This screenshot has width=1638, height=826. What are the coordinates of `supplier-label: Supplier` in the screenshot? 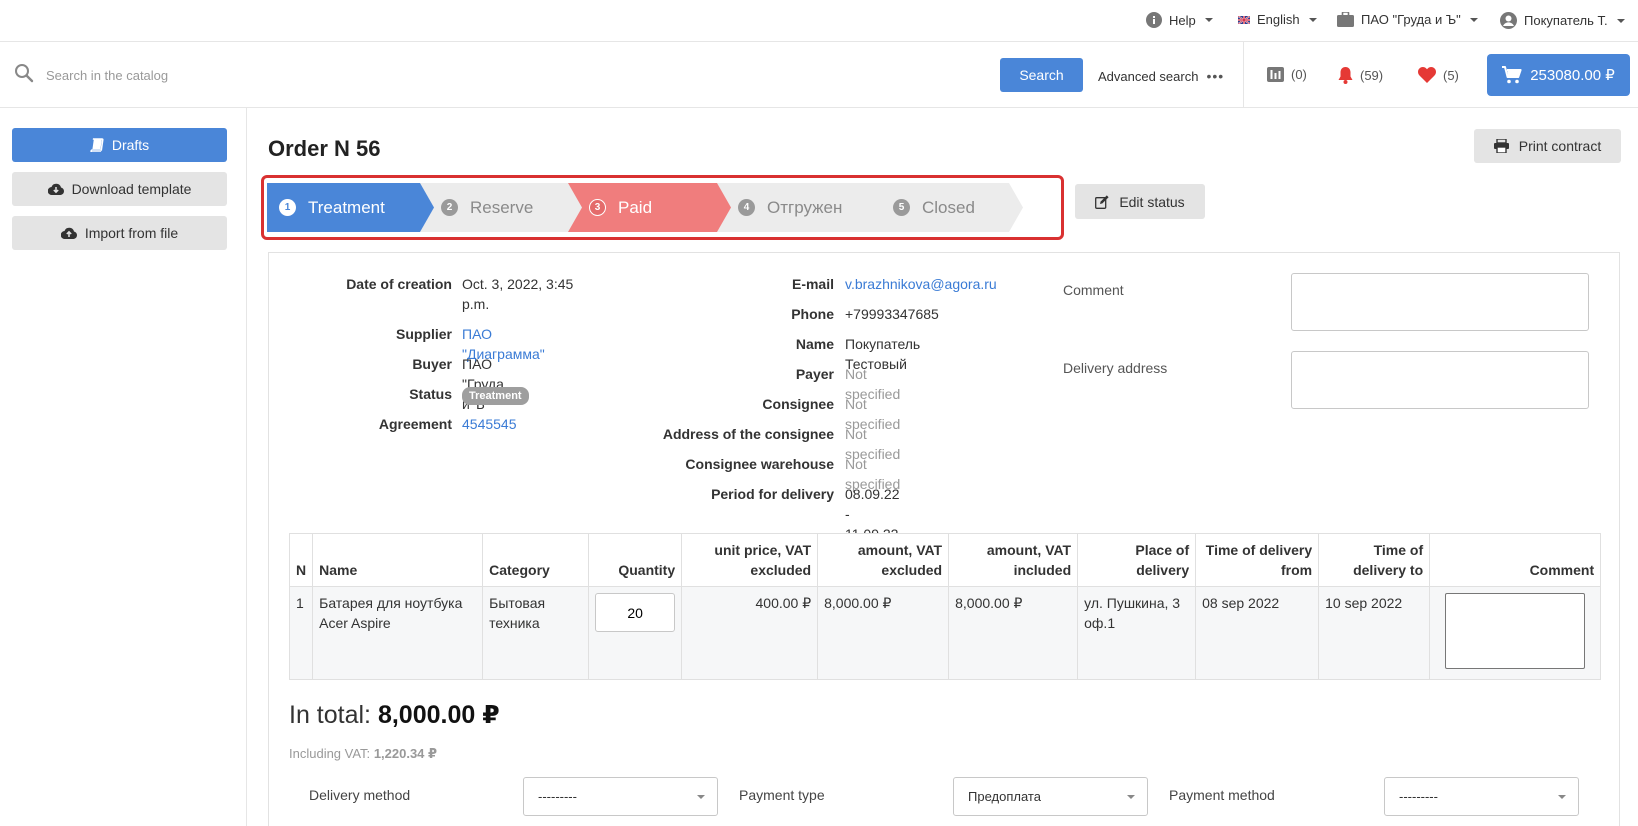 It's located at (423, 334).